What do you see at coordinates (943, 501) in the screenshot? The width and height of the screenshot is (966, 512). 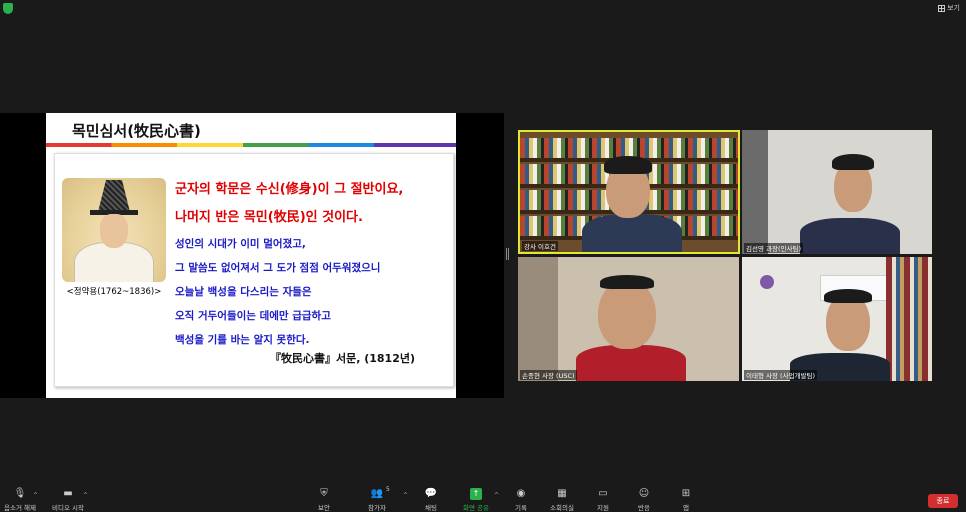 I see `end-meeting-button: 종료` at bounding box center [943, 501].